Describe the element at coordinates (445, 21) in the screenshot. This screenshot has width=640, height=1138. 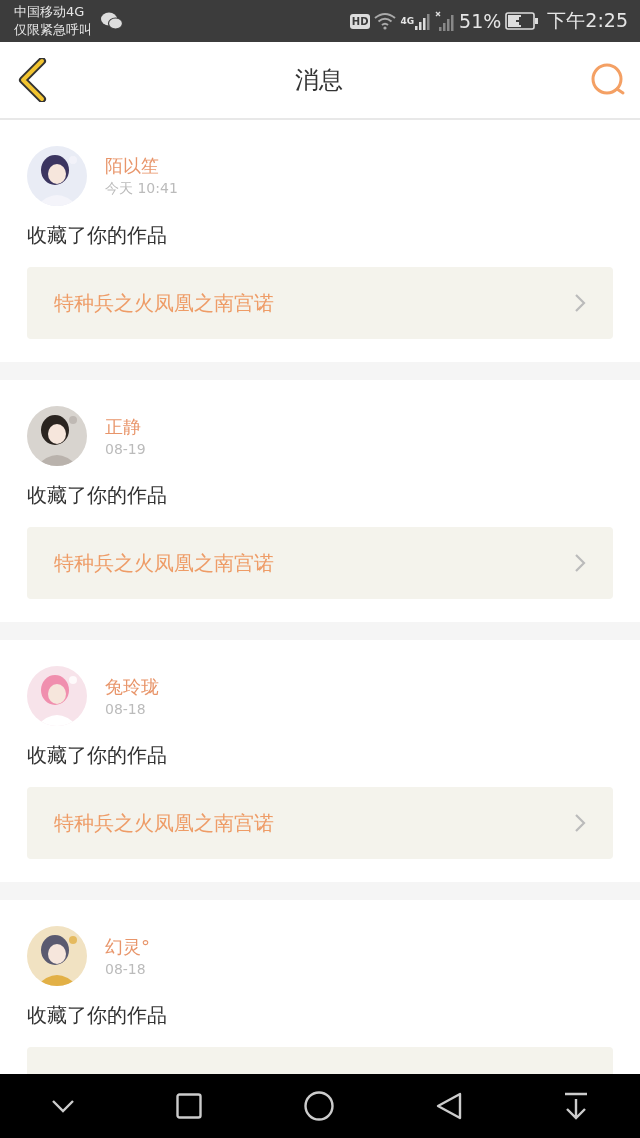
I see `no-signal-icon` at that location.